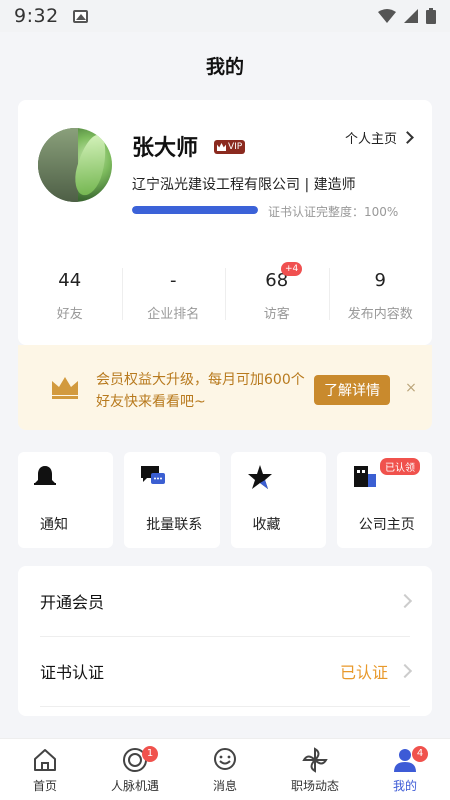 The height and width of the screenshot is (800, 450). Describe the element at coordinates (221, 147) in the screenshot. I see `vip-crown-icon` at that location.